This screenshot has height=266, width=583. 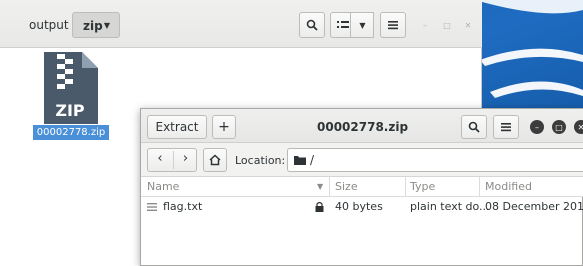 What do you see at coordinates (359, 206) in the screenshot?
I see `row-size: 40 bytes` at bounding box center [359, 206].